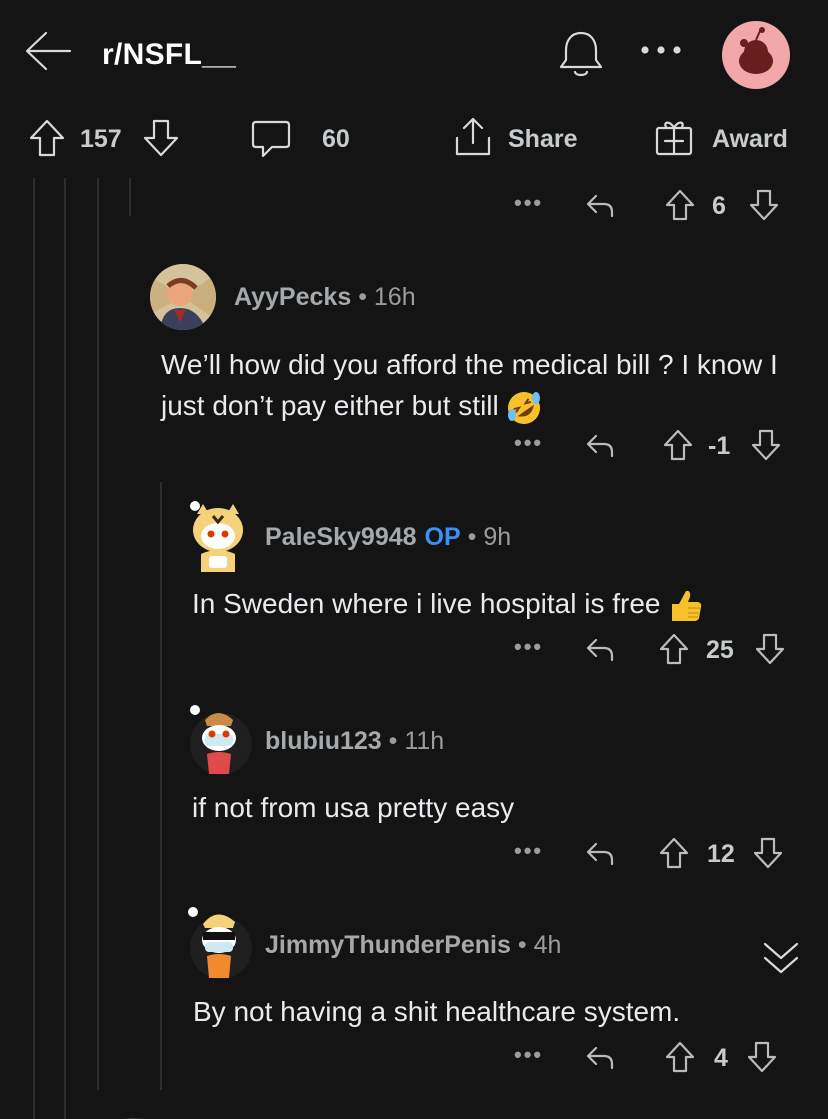 This screenshot has width=828, height=1119. I want to click on more-options-icon, so click(661, 50).